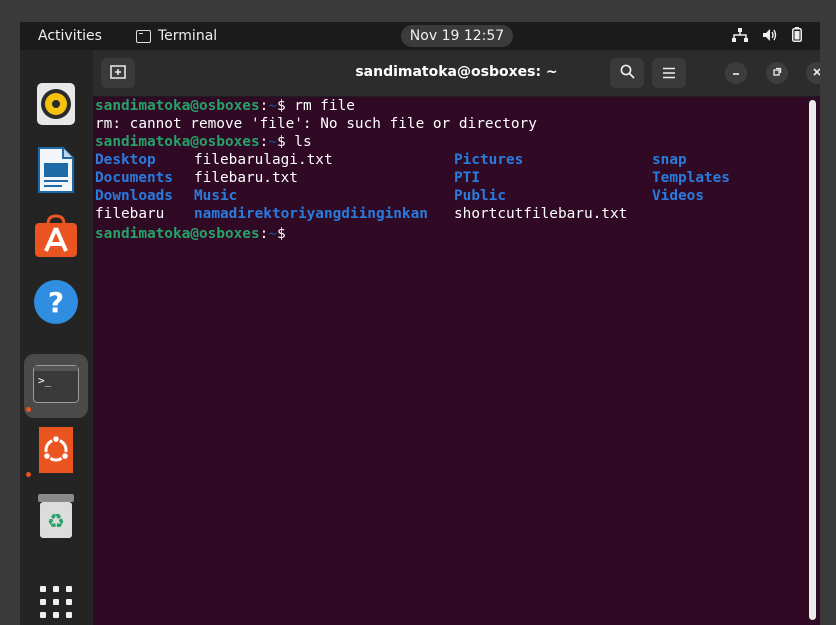  I want to click on terminal-scrollbar, so click(812, 360).